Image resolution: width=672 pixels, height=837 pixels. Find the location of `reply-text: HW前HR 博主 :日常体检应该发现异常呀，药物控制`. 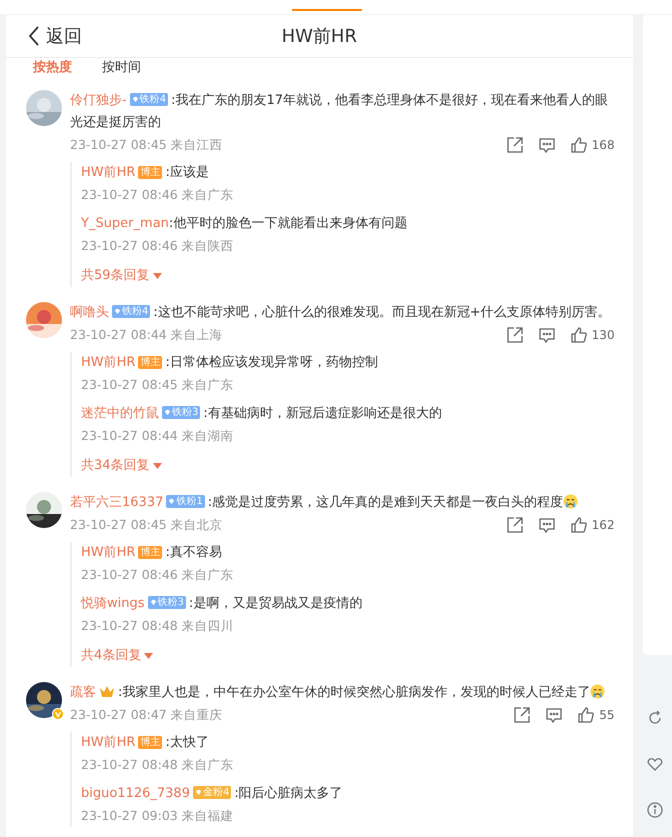

reply-text: HW前HR 博主 :日常体检应该发现异常呀，药物控制 is located at coordinates (230, 363).